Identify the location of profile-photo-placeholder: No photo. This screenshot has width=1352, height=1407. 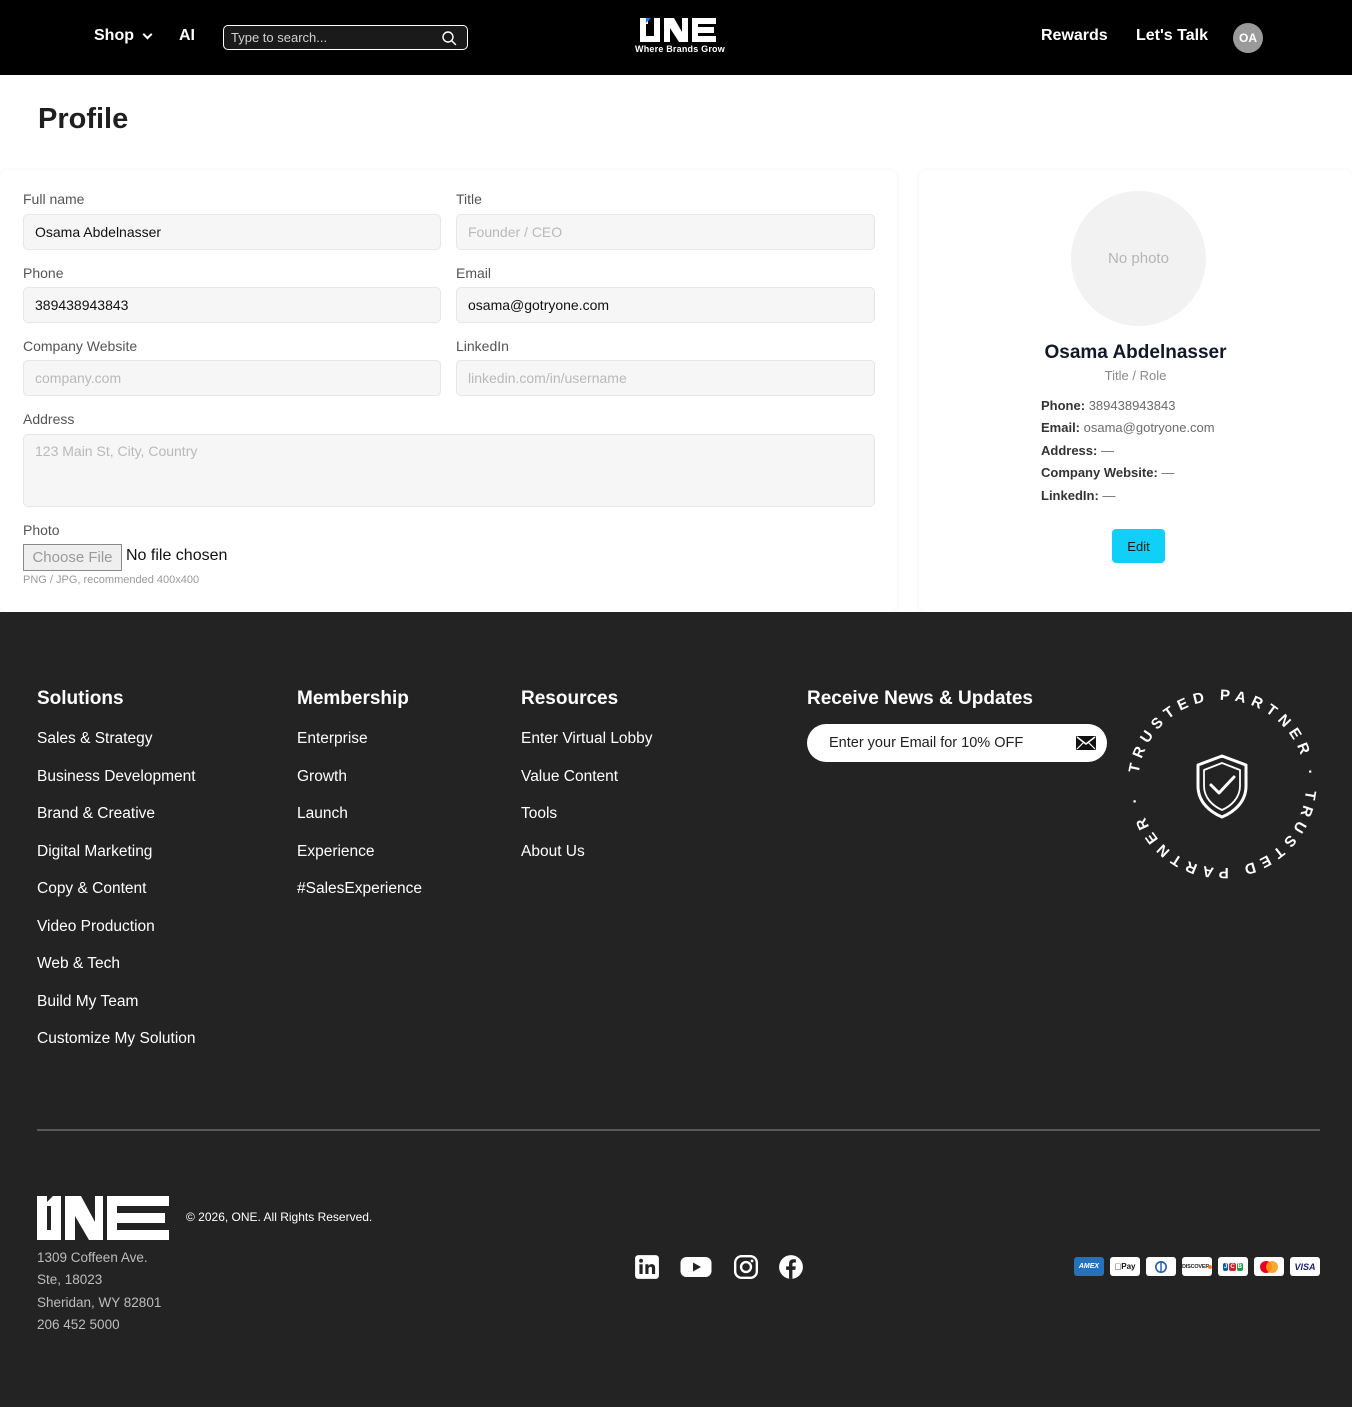
(1138, 258).